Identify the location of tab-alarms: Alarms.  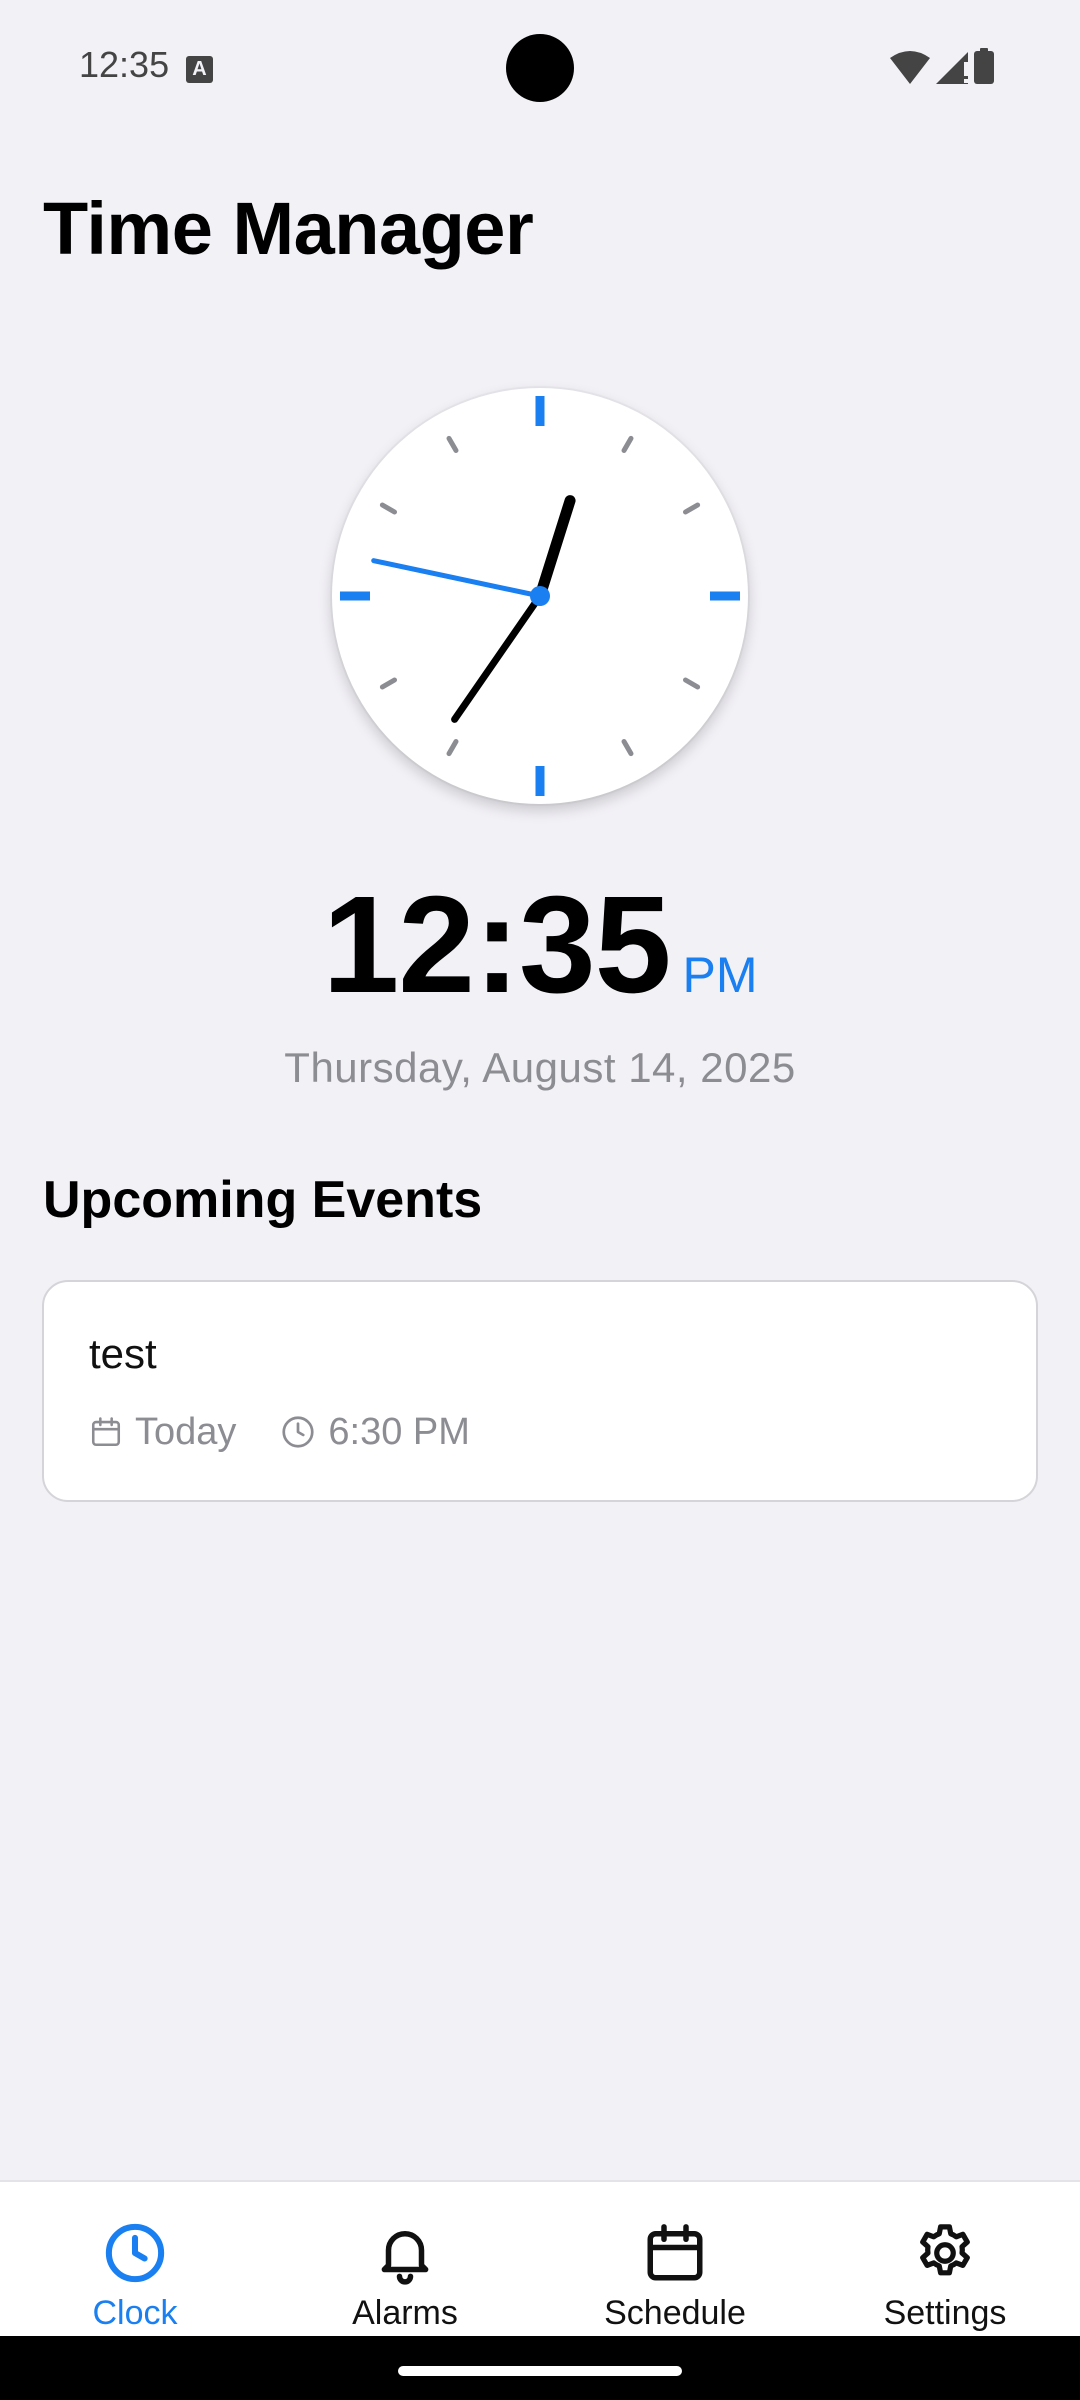
(405, 2259).